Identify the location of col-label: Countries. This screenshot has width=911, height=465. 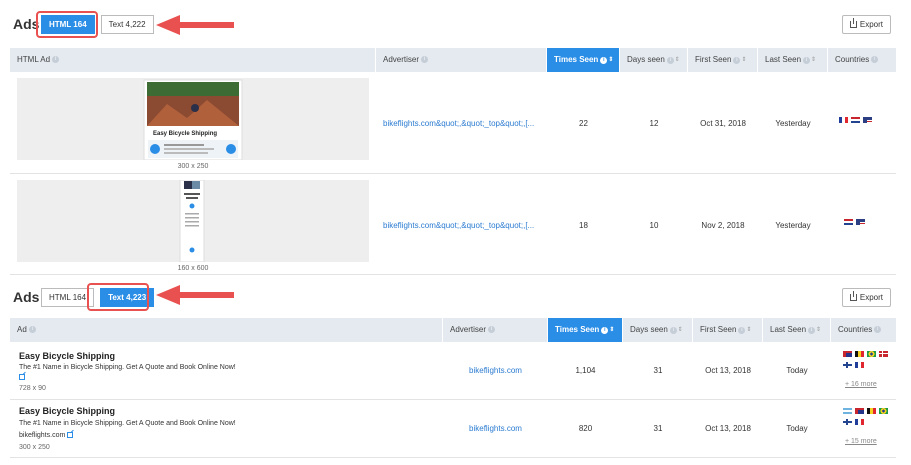
(852, 59).